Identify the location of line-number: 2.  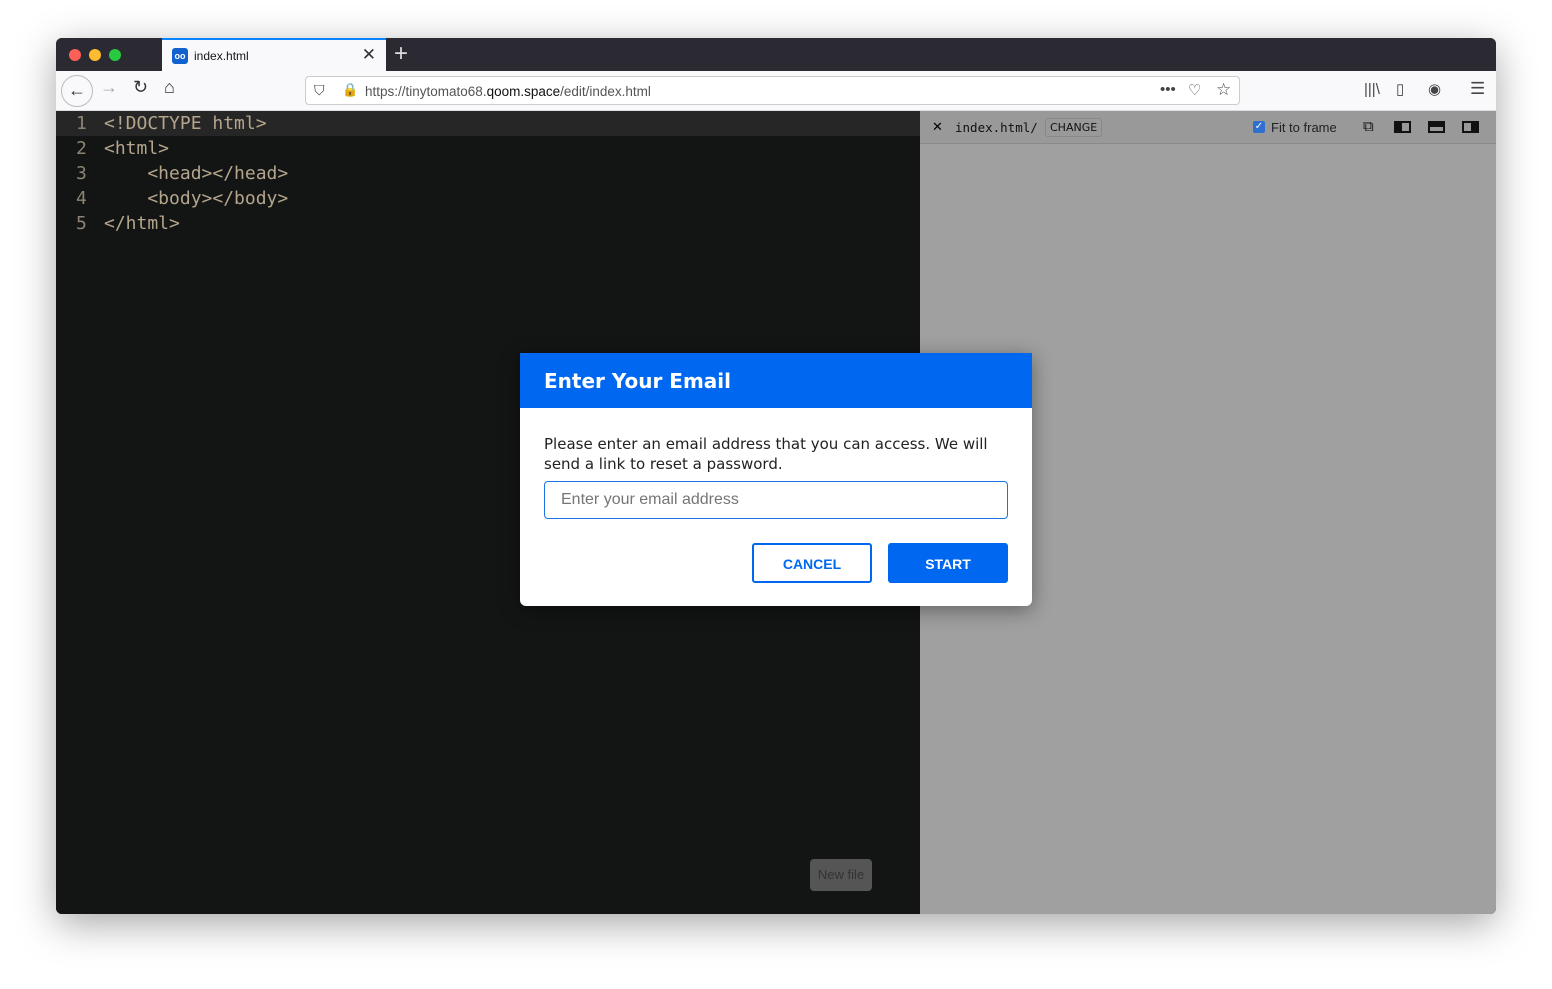
(81, 148).